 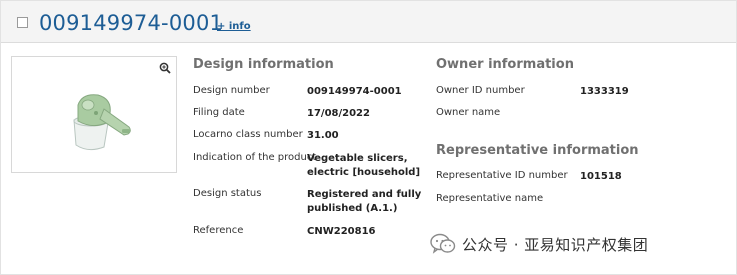 What do you see at coordinates (248, 134) in the screenshot?
I see `locarno-class-label: Locarno class number` at bounding box center [248, 134].